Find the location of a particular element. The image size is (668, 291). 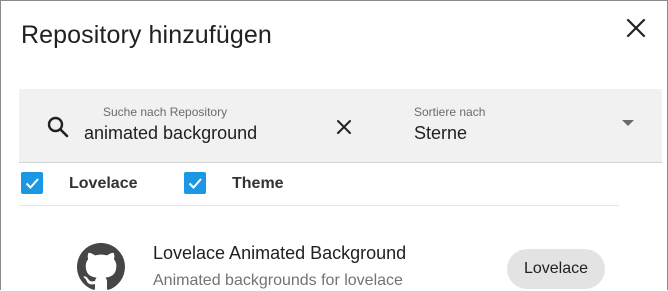

search-label: Suche nach Repository is located at coordinates (165, 112).